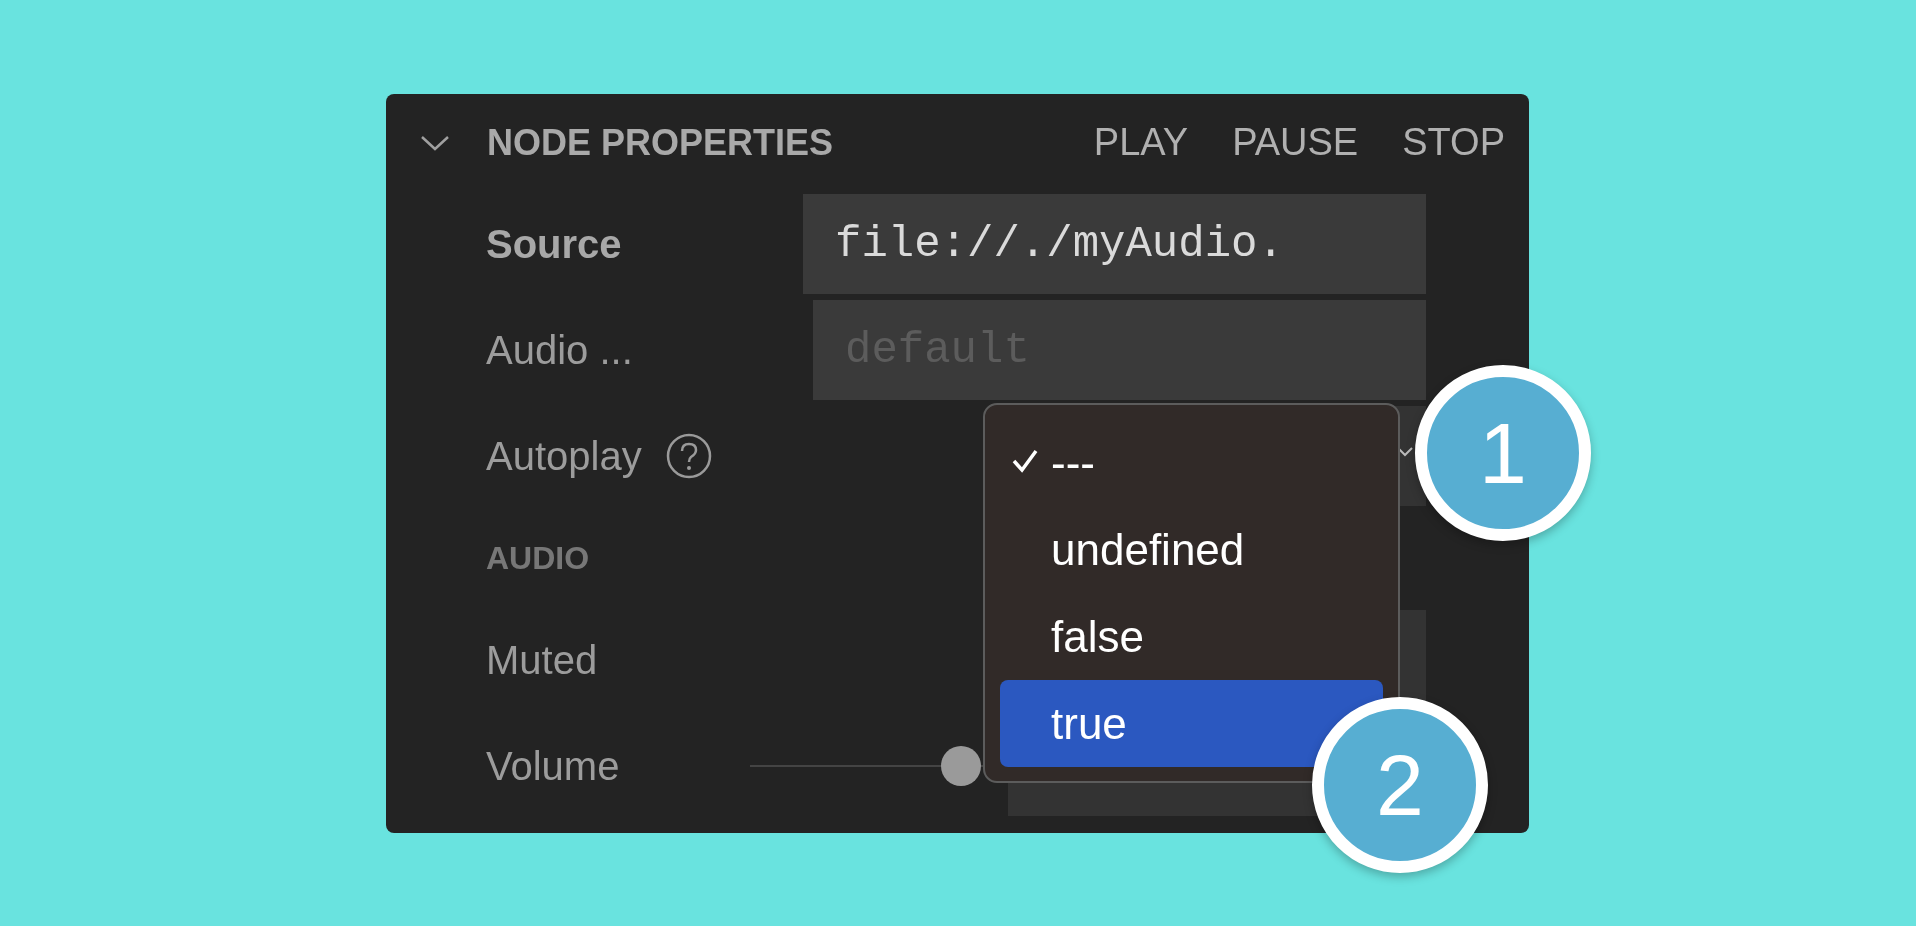 This screenshot has height=926, width=1916. Describe the element at coordinates (1503, 453) in the screenshot. I see `step-callout-overlay: 1` at that location.